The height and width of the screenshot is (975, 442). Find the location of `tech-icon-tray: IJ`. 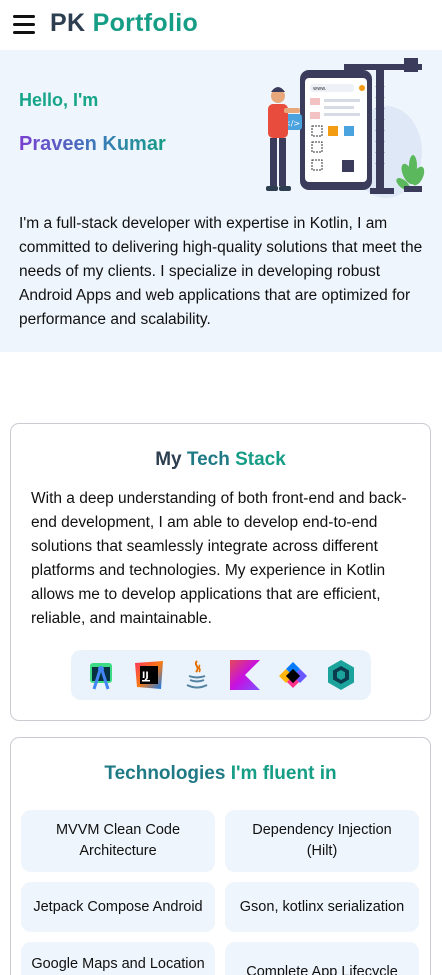

tech-icon-tray: IJ is located at coordinates (221, 675).